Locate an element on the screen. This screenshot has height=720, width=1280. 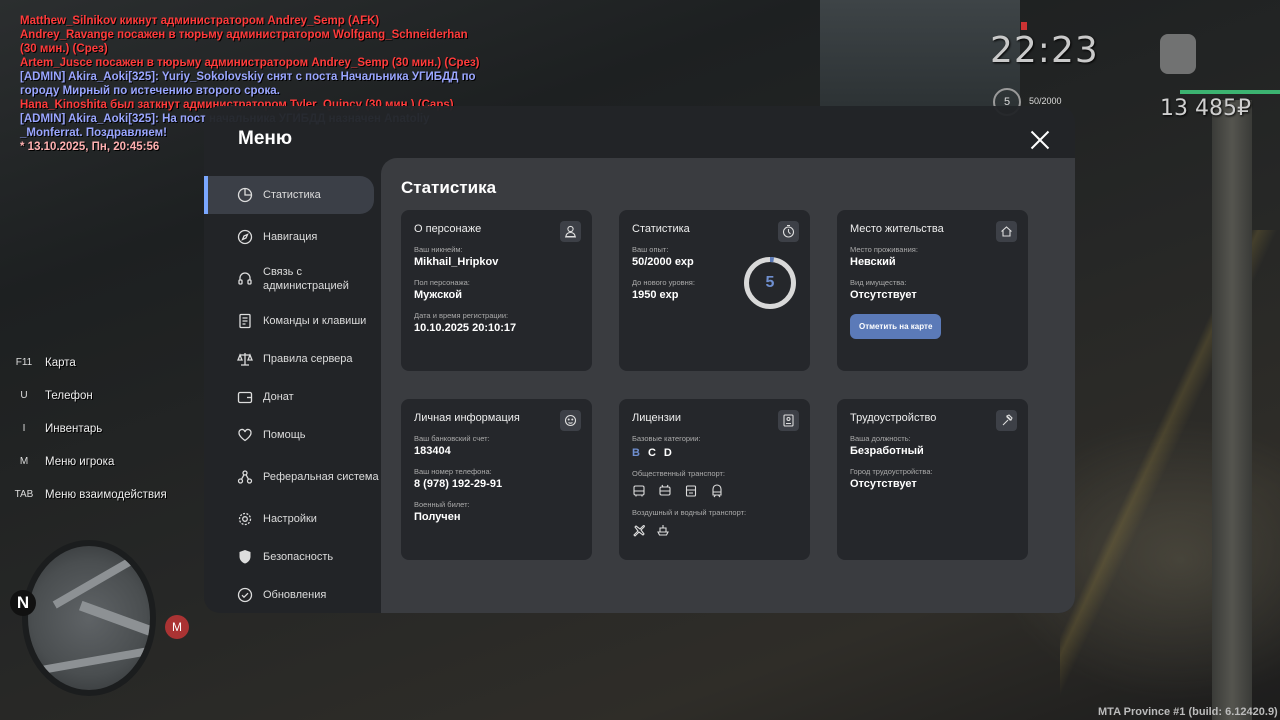
refresh-check-icon is located at coordinates (245, 595).